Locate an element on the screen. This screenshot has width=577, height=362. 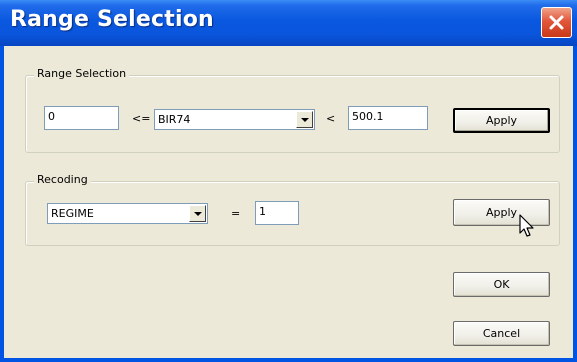
lower-bound-input: 0 is located at coordinates (81, 118).